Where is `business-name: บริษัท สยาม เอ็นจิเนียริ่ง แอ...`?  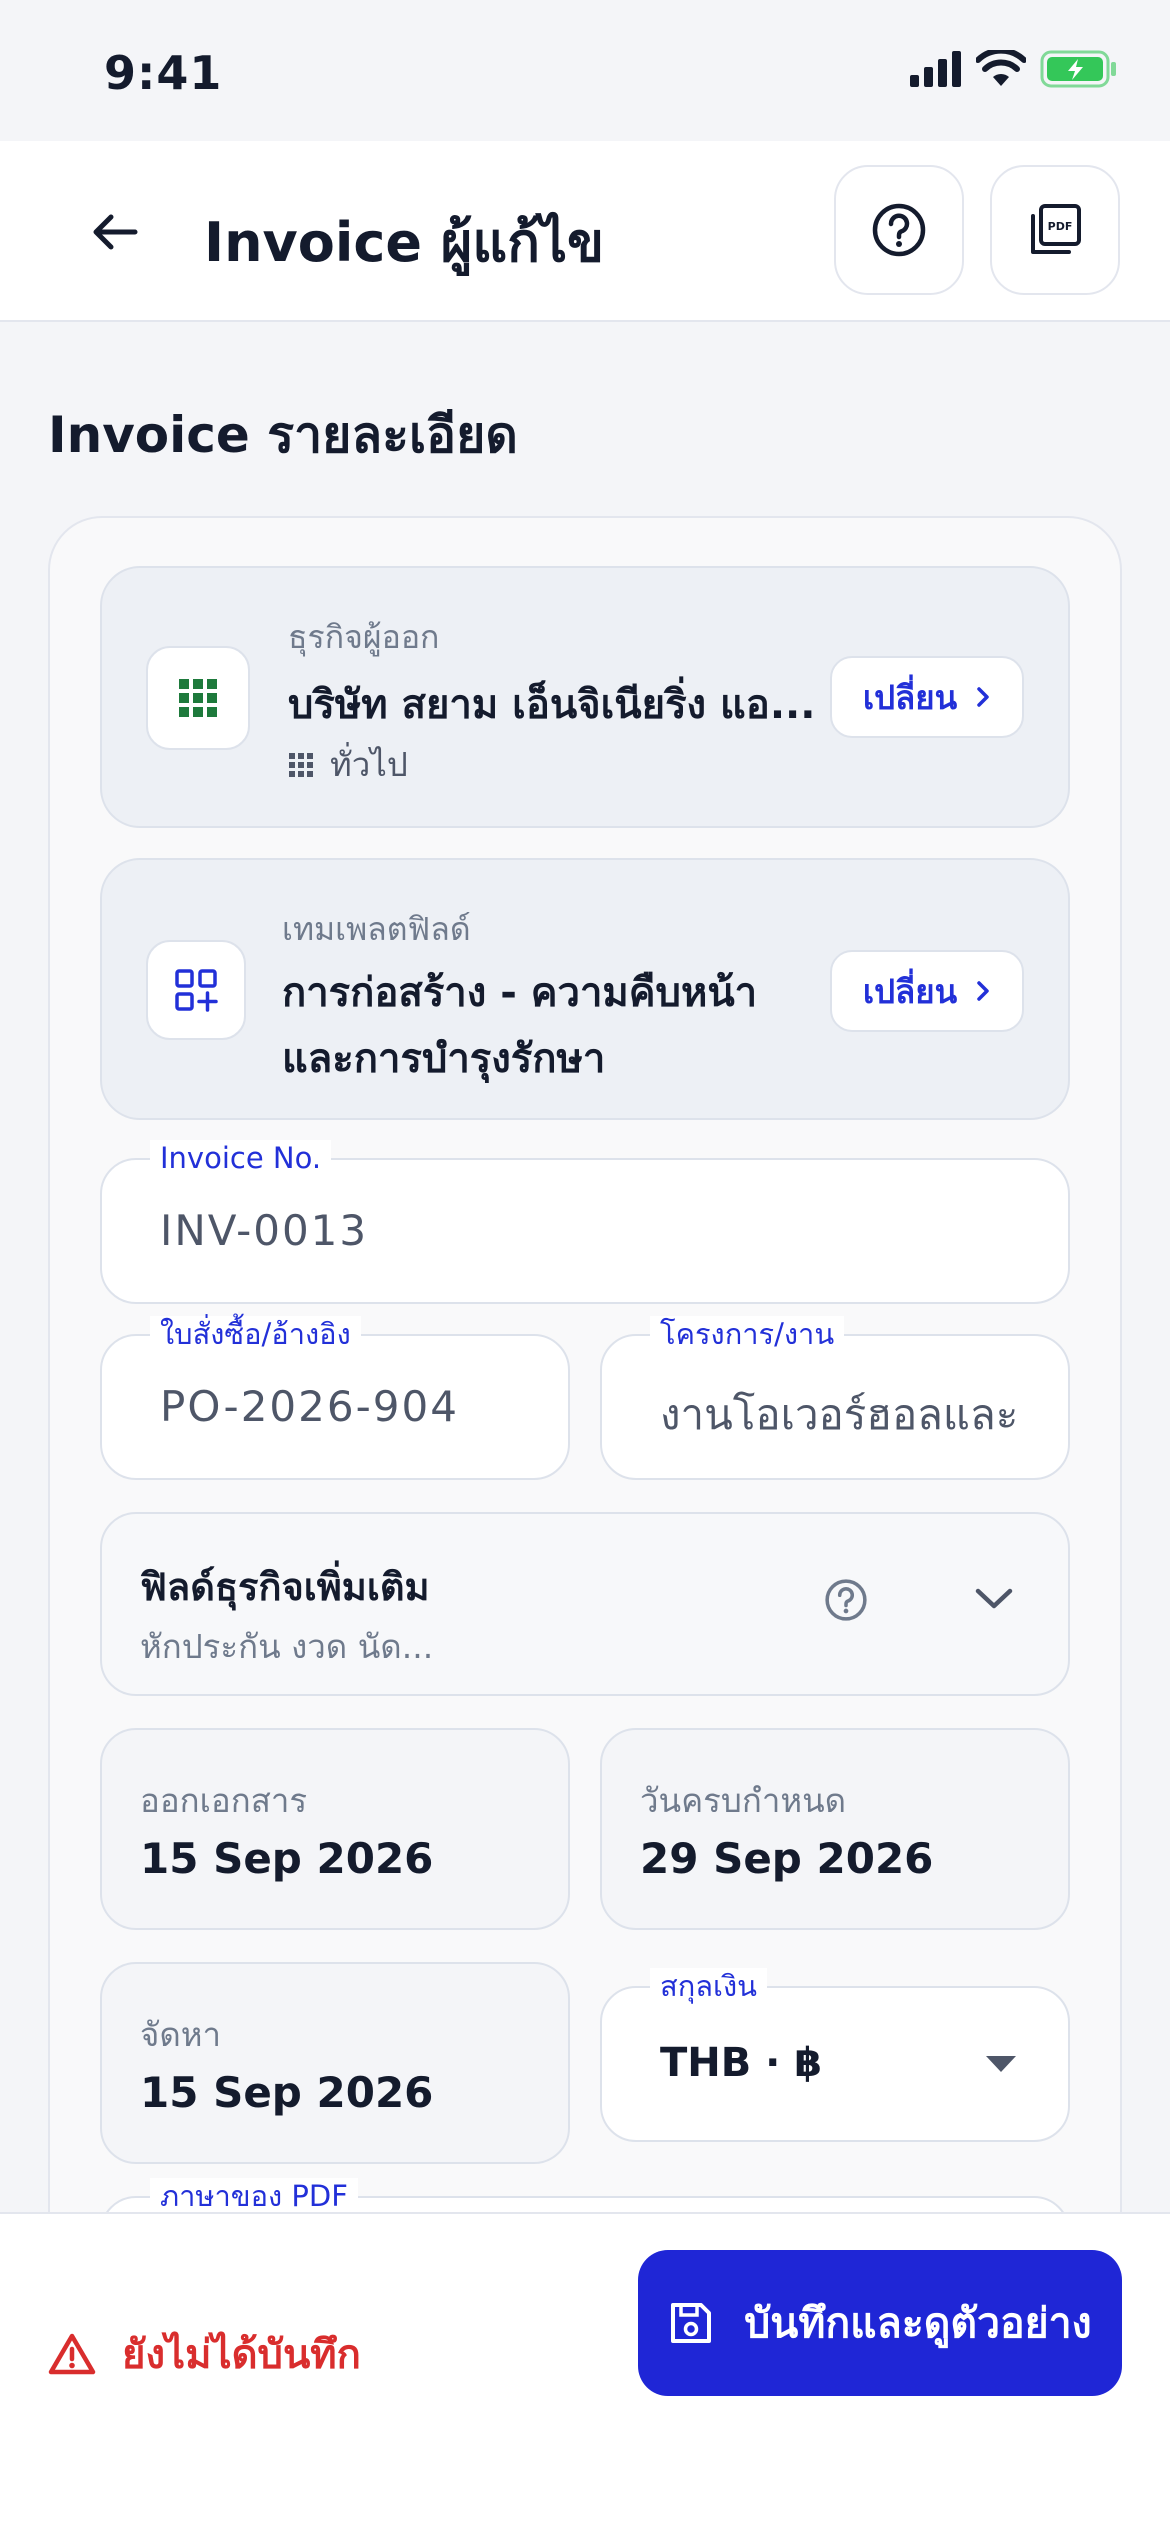
business-name: บริษัท สยาม เอ็นจิเนียริ่ง แอ... is located at coordinates (552, 705).